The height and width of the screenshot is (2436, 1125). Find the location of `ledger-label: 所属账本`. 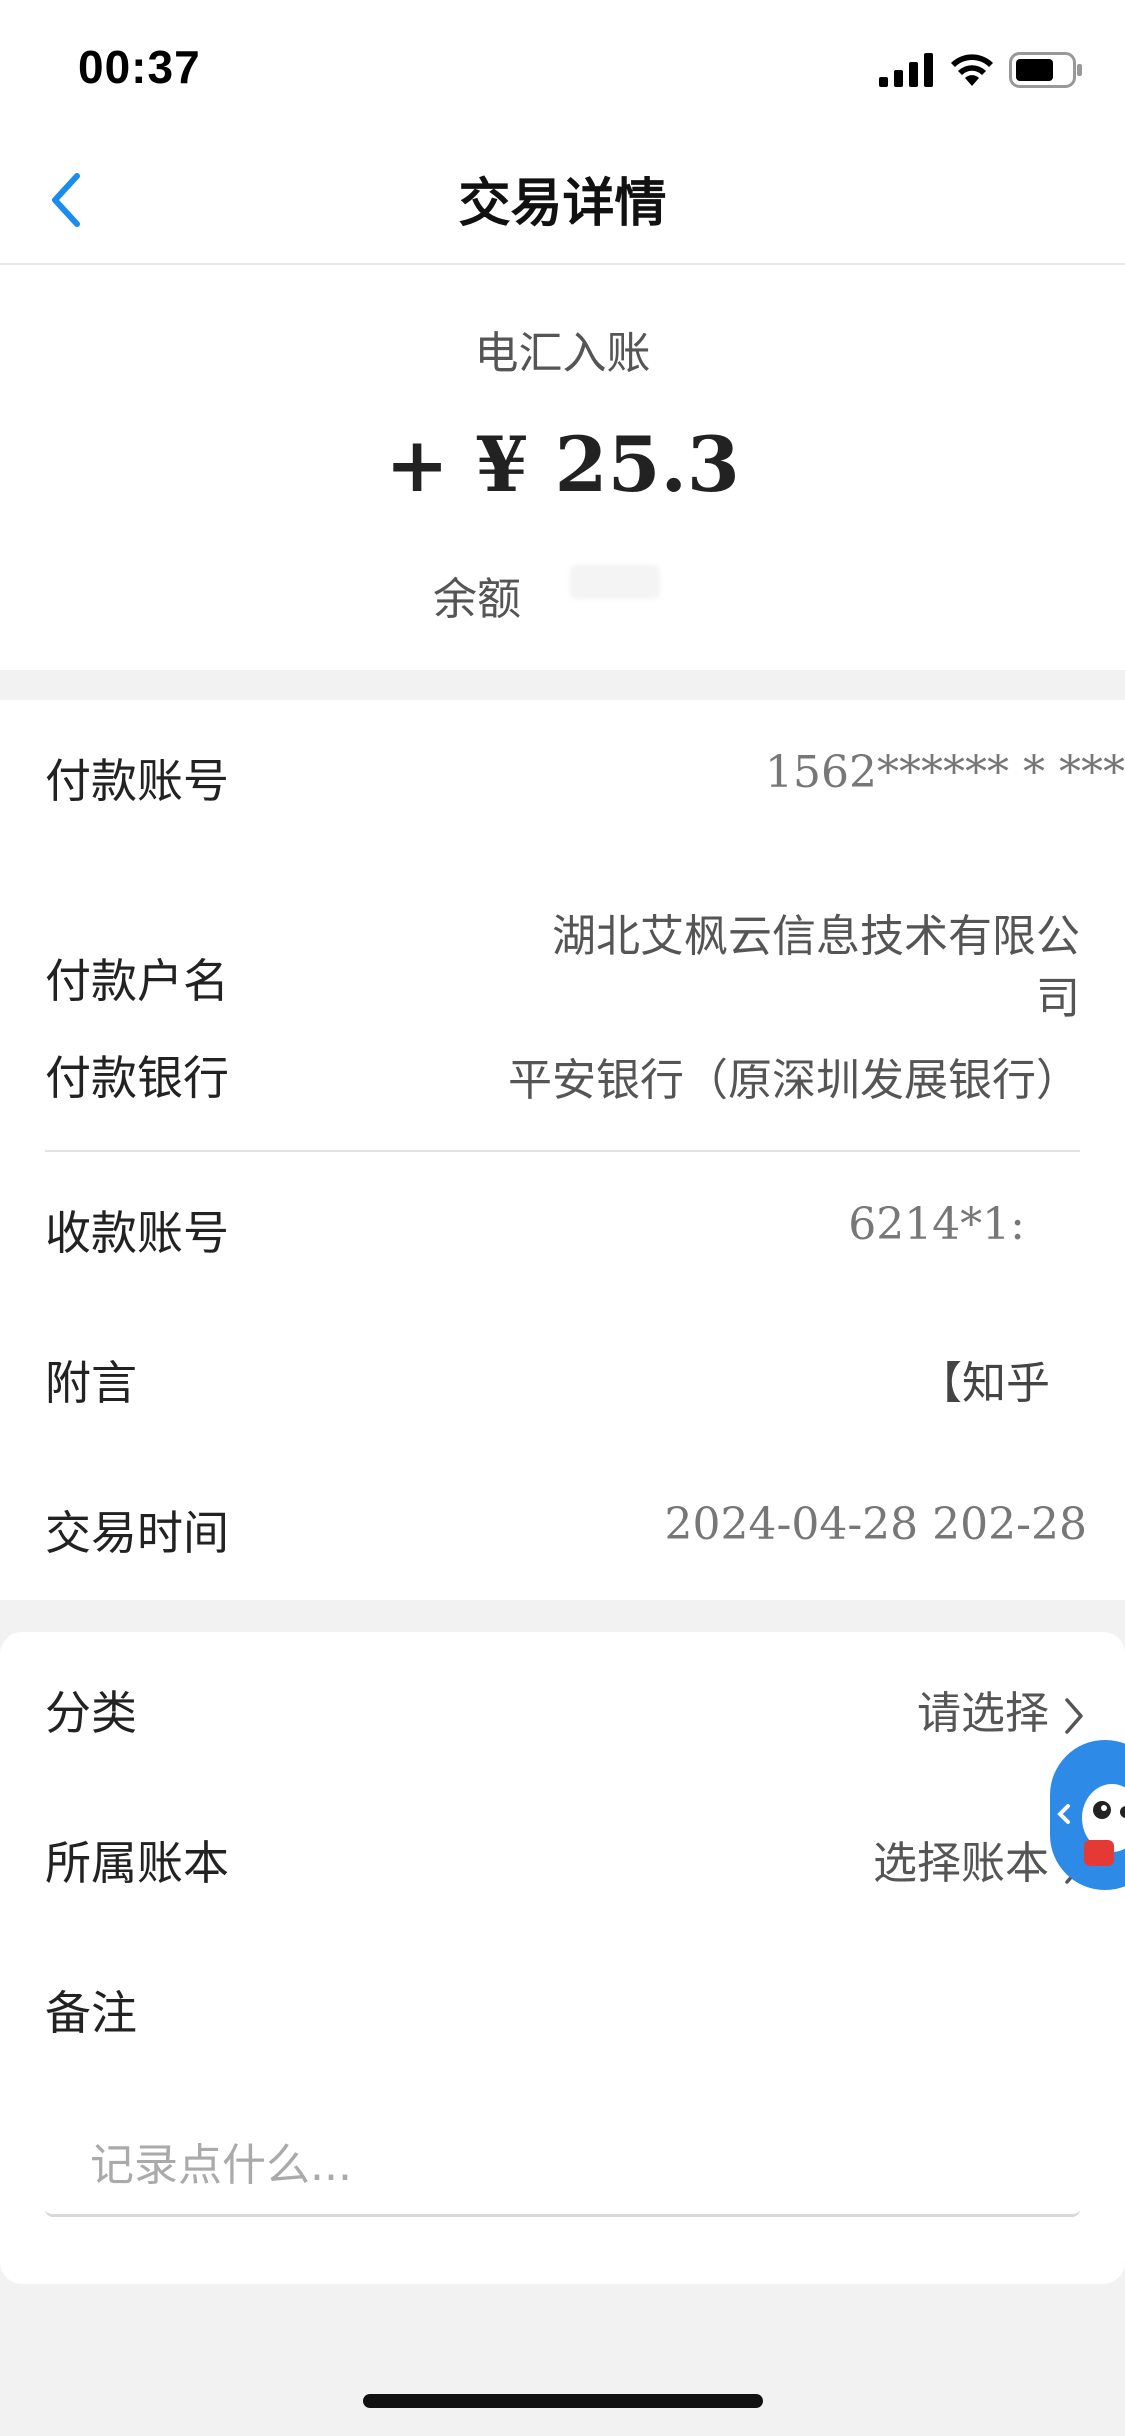

ledger-label: 所属账本 is located at coordinates (137, 1863).